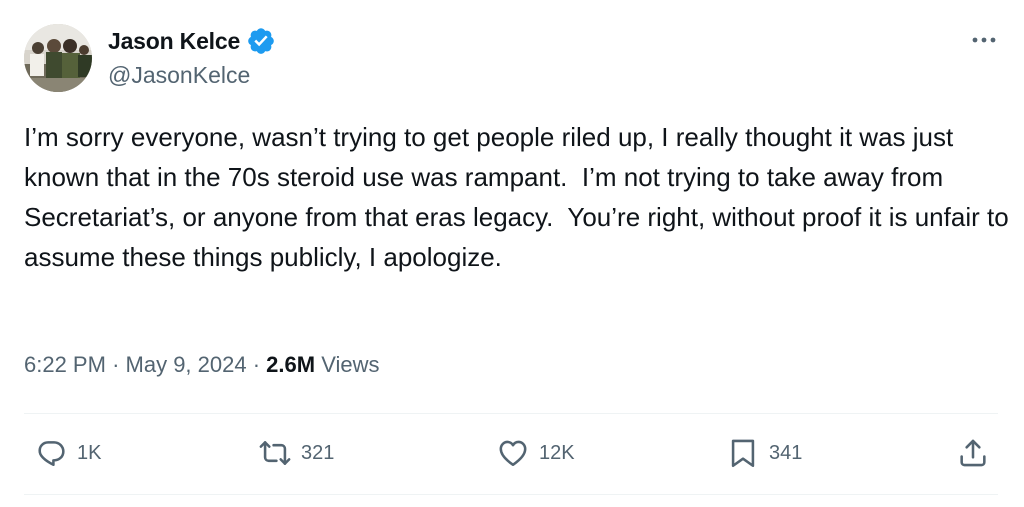 This screenshot has width=1024, height=507. What do you see at coordinates (67, 453) in the screenshot?
I see `reply-button: 1K` at bounding box center [67, 453].